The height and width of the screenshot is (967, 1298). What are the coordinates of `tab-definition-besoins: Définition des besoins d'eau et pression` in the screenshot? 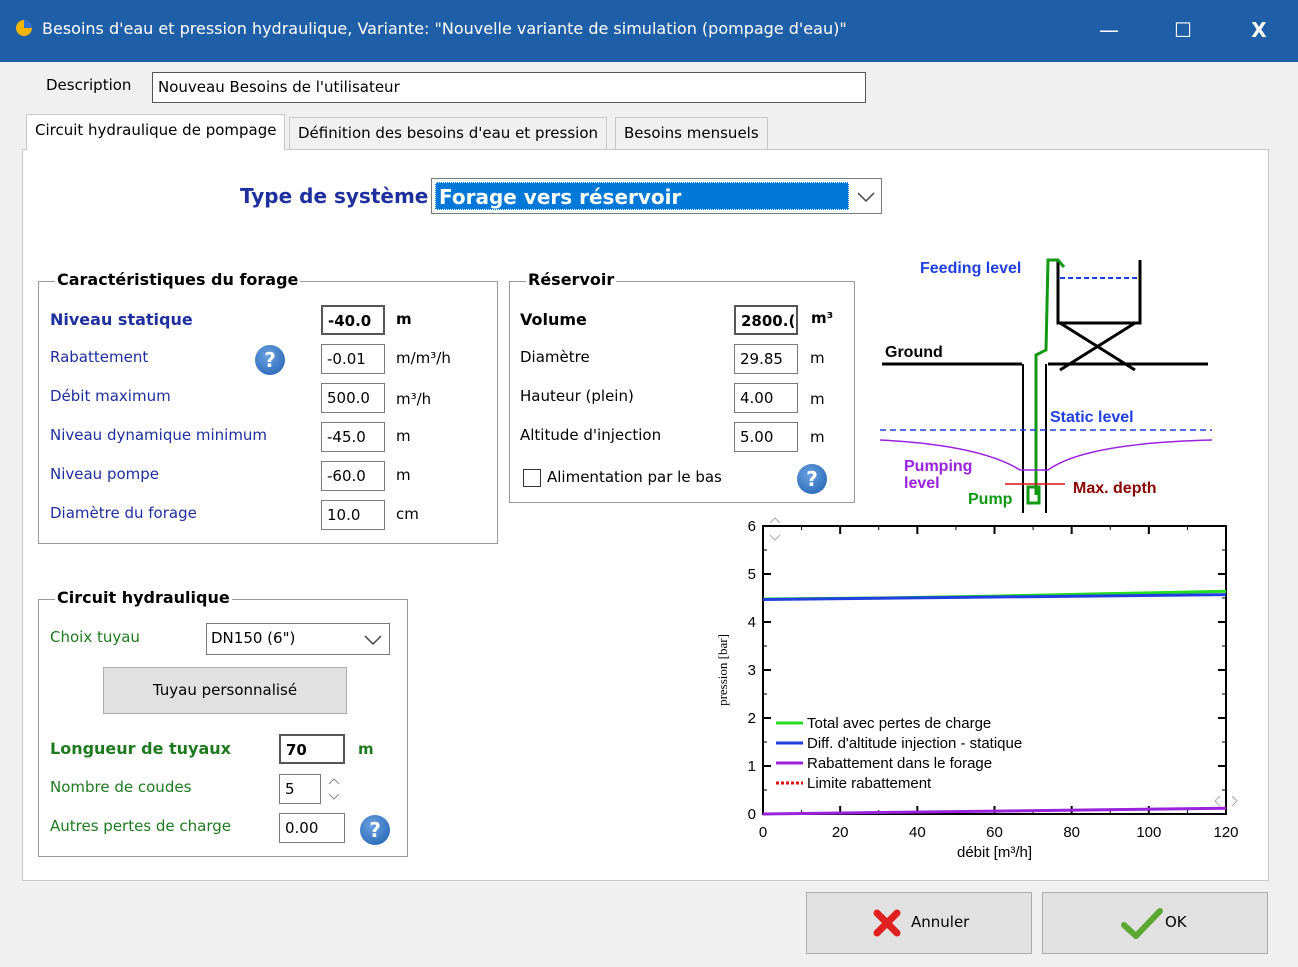 It's located at (448, 133).